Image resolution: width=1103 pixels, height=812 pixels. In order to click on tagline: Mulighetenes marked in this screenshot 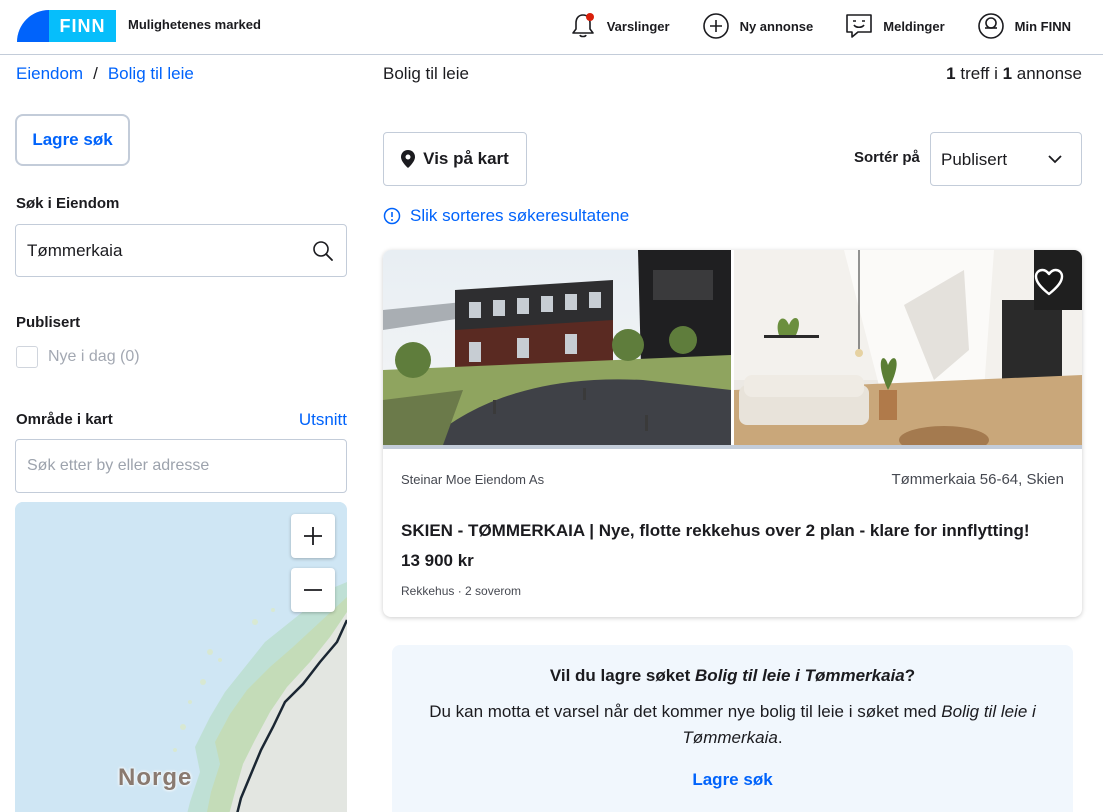, I will do `click(194, 24)`.